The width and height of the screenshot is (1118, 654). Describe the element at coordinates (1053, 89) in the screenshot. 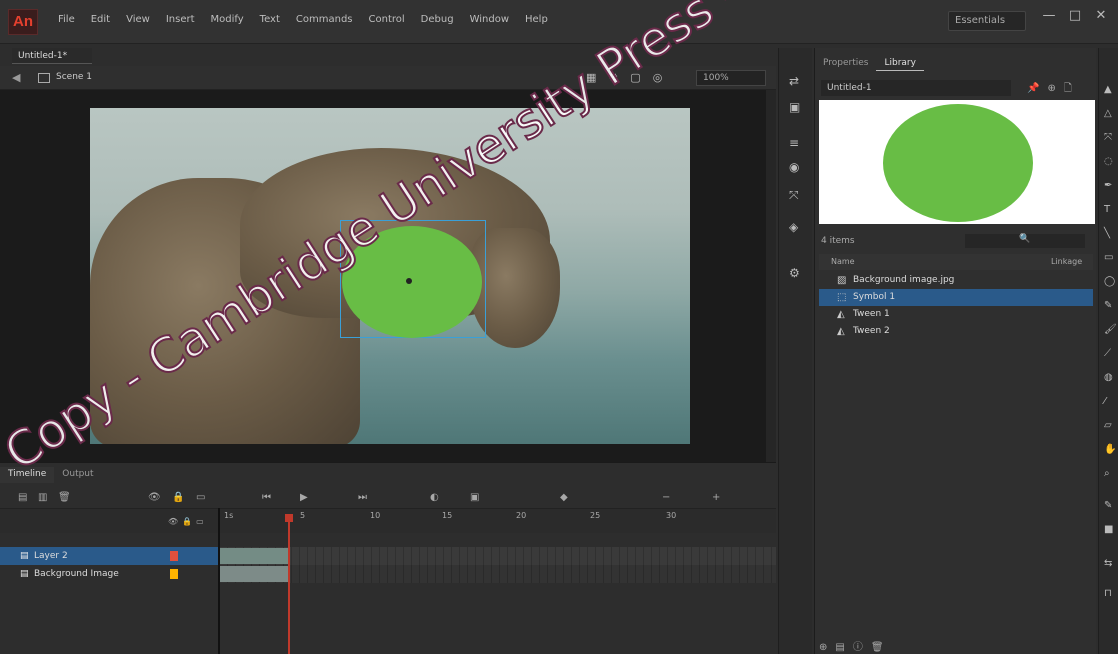

I see `library-pin-icons: 📌⊕🗋` at that location.